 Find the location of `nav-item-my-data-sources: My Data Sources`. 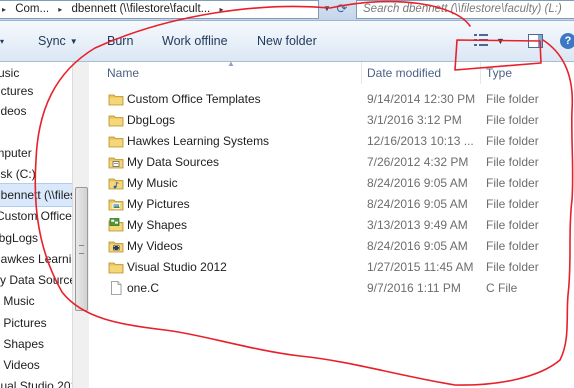

nav-item-my-data-sources: My Data Sources is located at coordinates (36, 280).